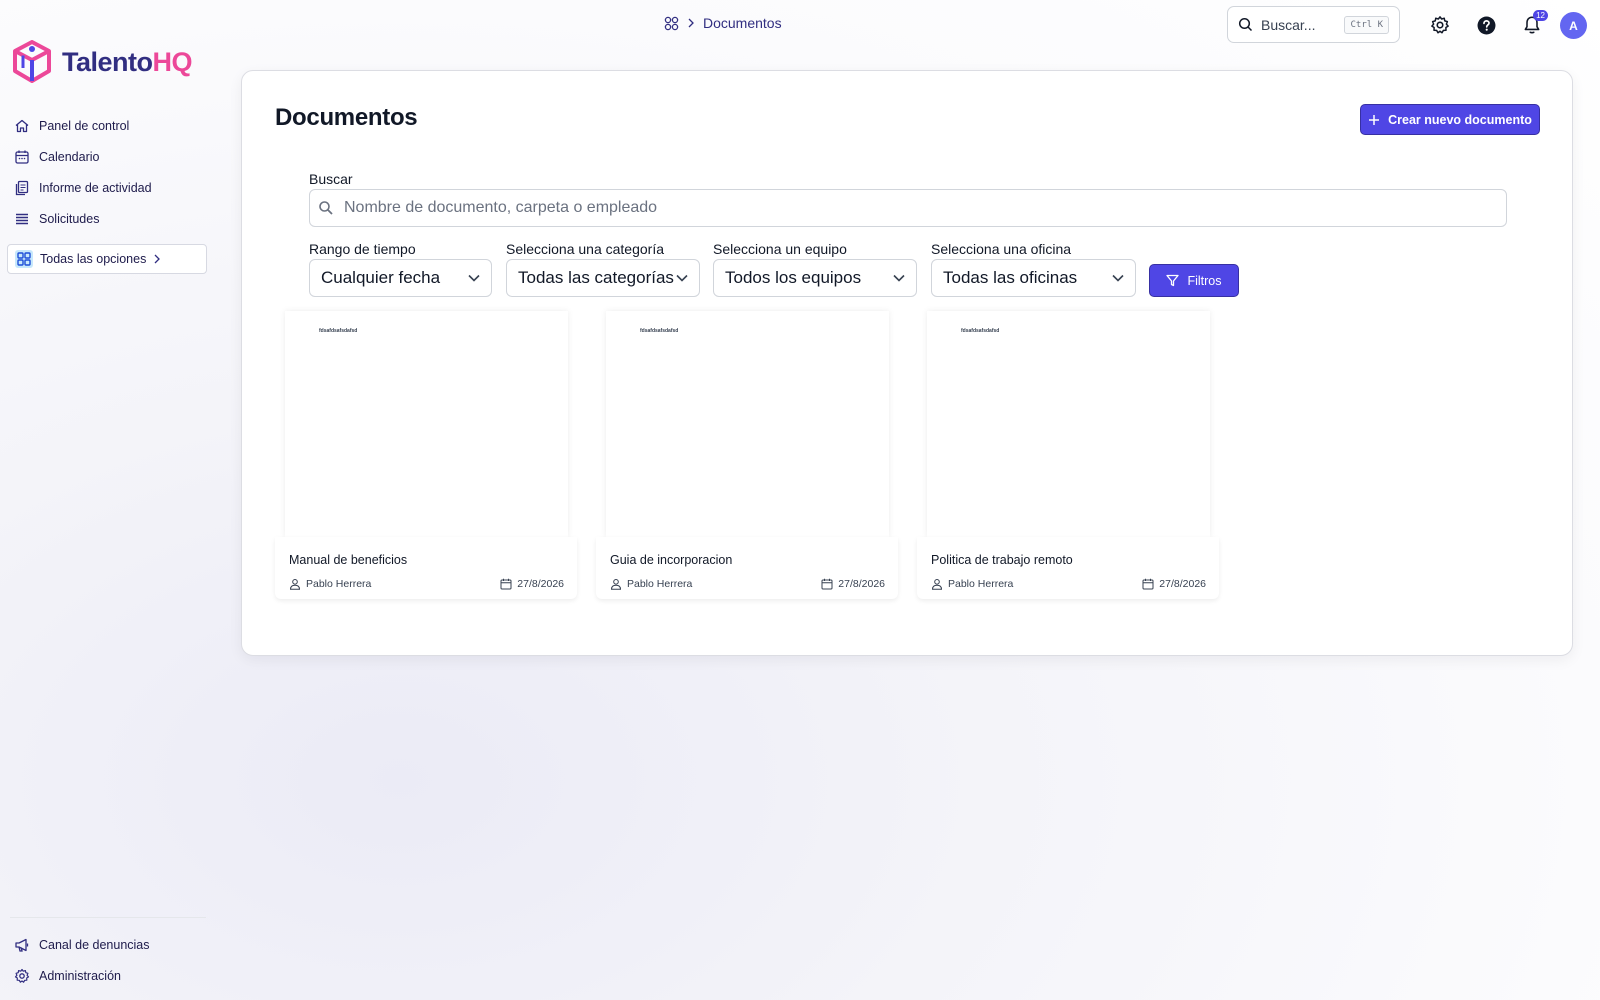 Image resolution: width=1600 pixels, height=1000 pixels. What do you see at coordinates (95, 187) in the screenshot?
I see `sidebar-item-label: Informe de actividad` at bounding box center [95, 187].